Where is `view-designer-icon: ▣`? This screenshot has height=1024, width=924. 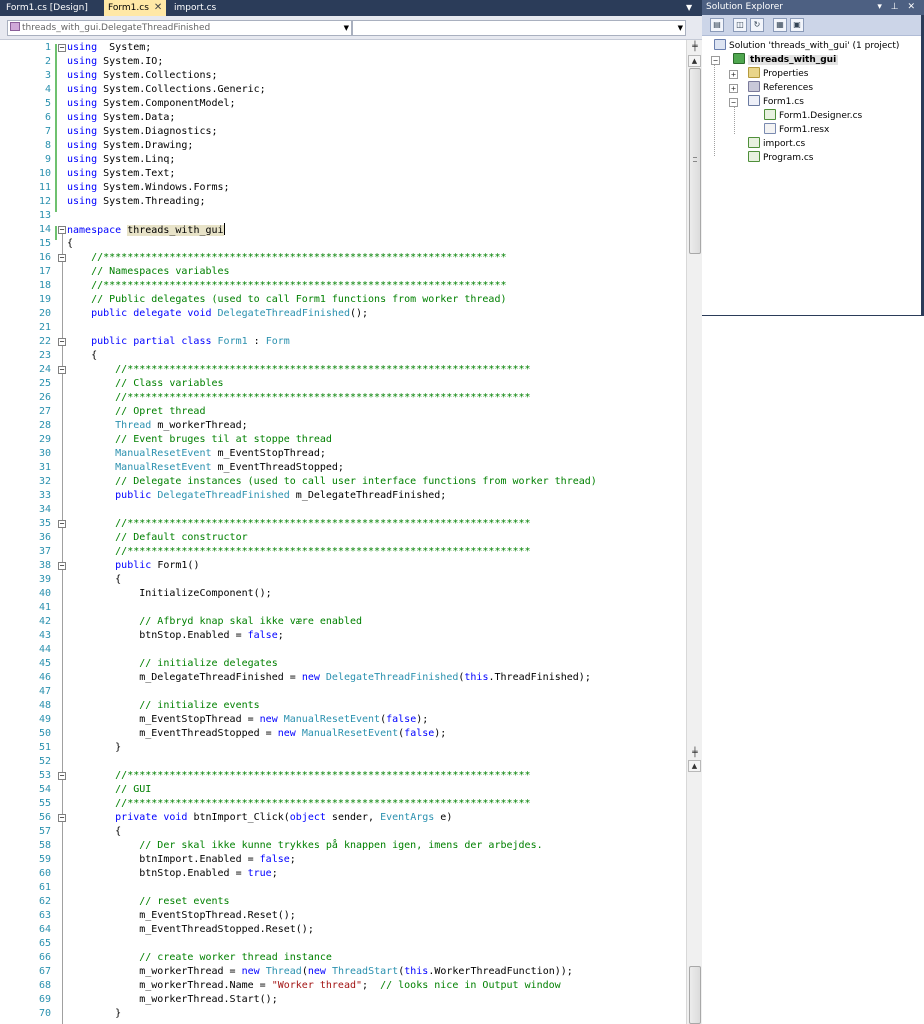
view-designer-icon: ▣ is located at coordinates (797, 25).